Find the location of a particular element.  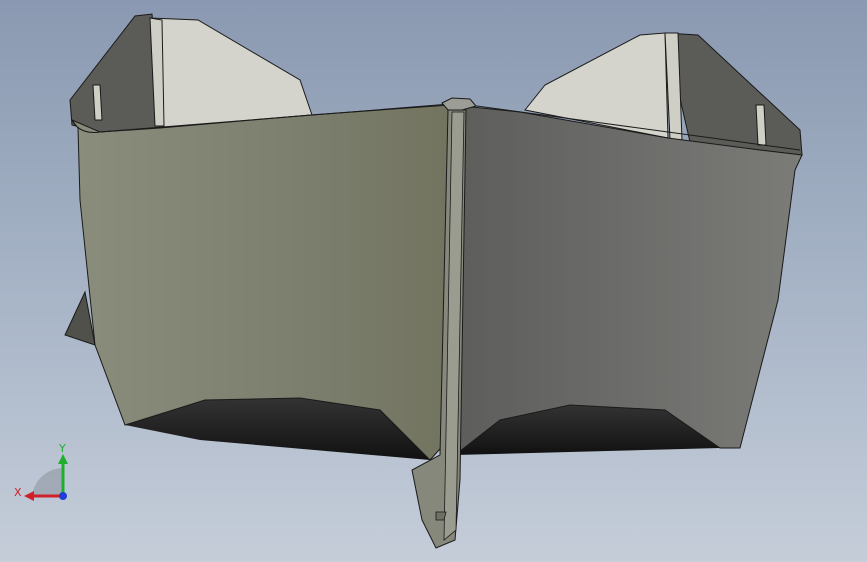

triad-plane is located at coordinates (47, 481).